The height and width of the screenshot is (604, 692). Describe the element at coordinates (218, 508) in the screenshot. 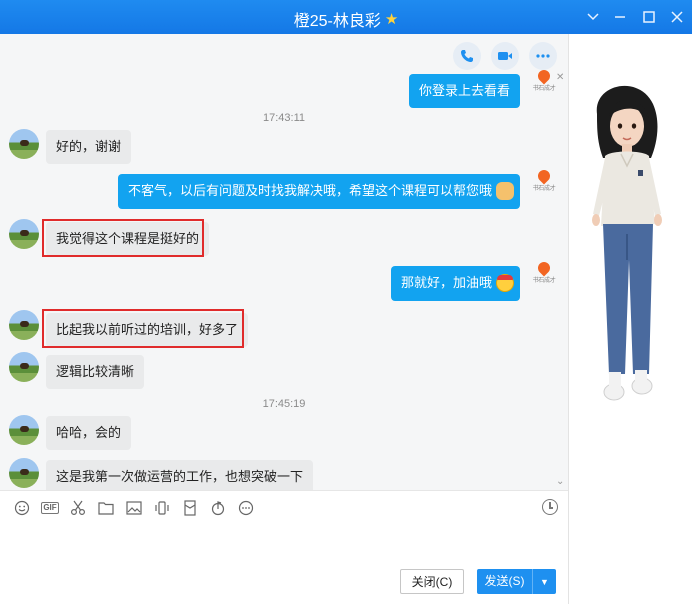

I see `music-icon` at that location.